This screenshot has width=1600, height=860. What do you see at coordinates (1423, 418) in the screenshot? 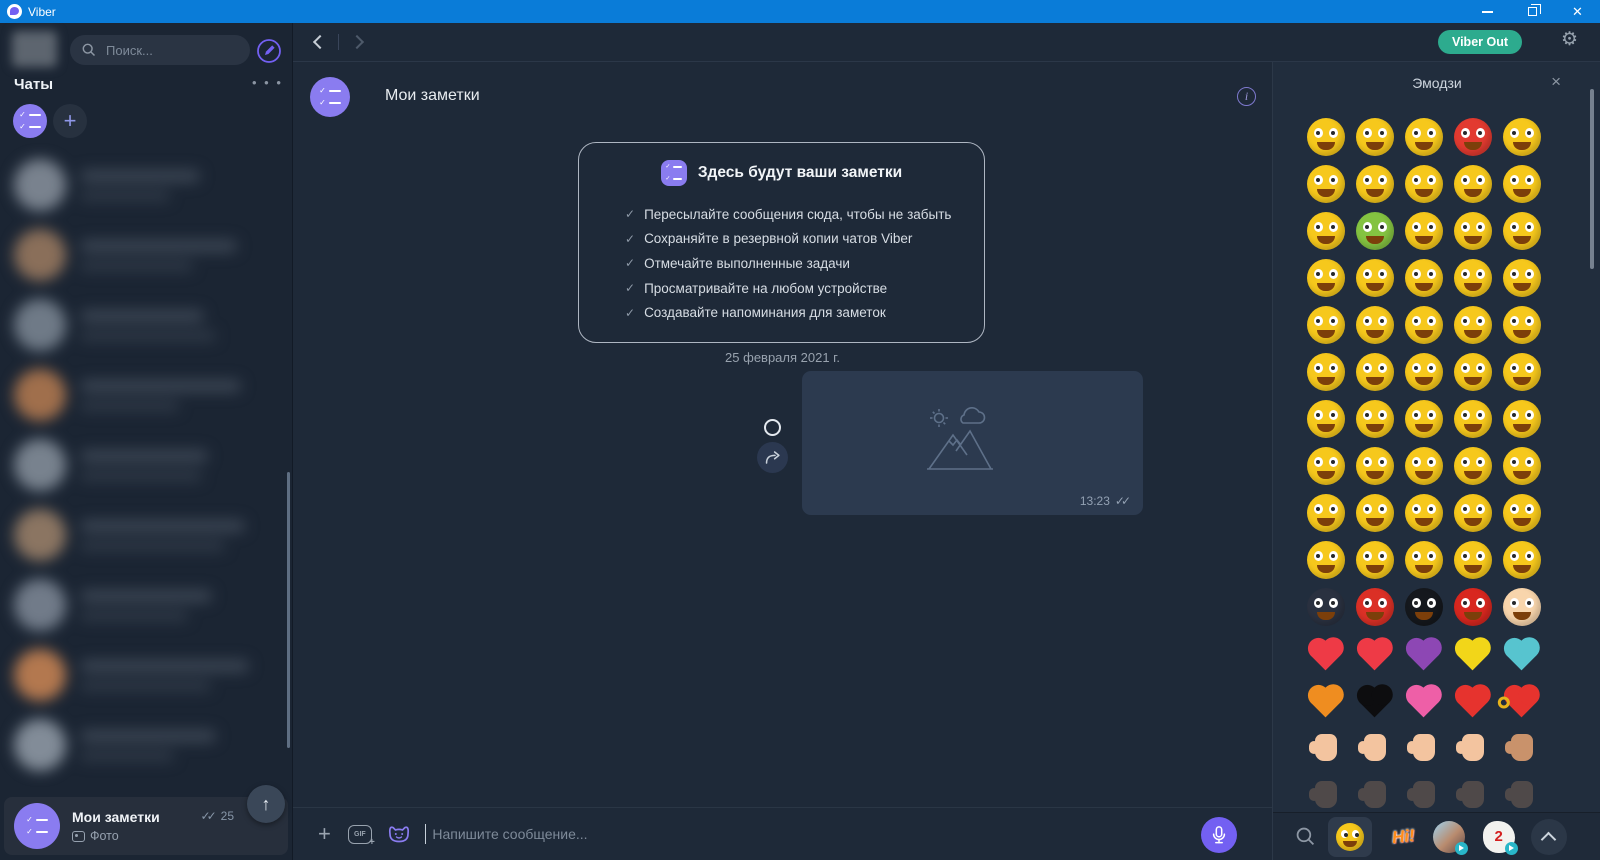
I see `emoji-flushed` at bounding box center [1423, 418].